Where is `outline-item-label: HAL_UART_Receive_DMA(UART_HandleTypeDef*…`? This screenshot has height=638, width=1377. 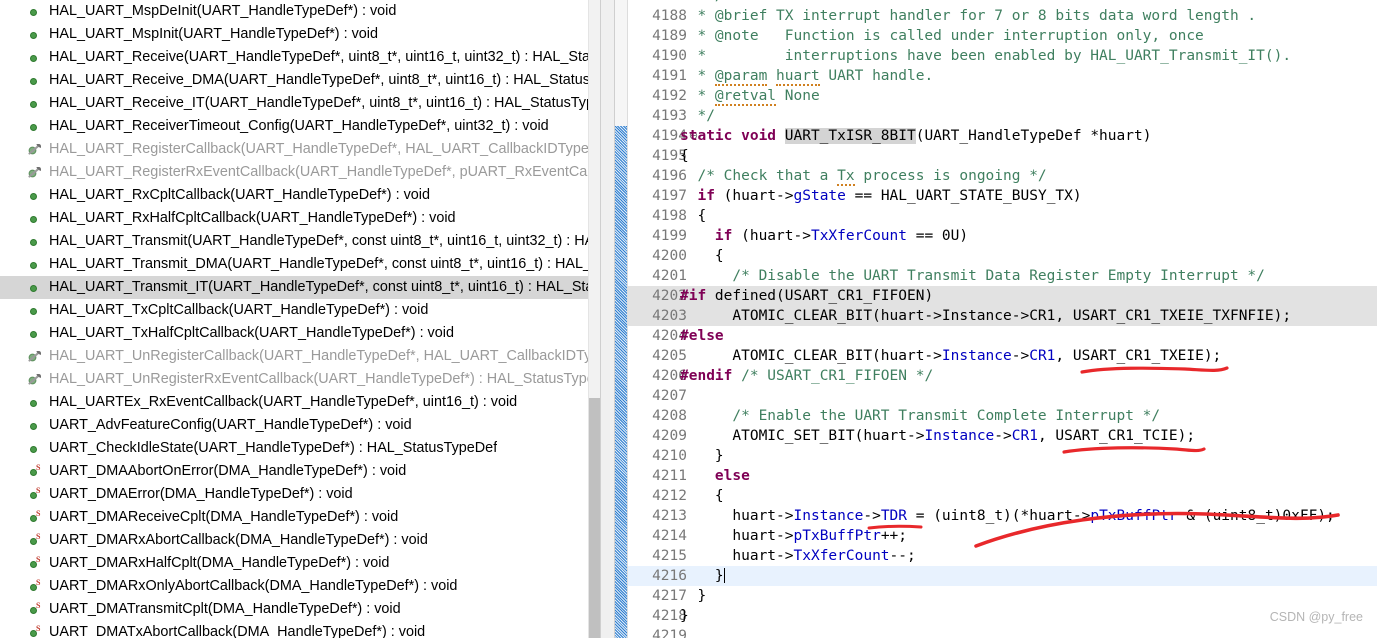 outline-item-label: HAL_UART_Receive_DMA(UART_HandleTypeDef*… is located at coordinates (318, 80).